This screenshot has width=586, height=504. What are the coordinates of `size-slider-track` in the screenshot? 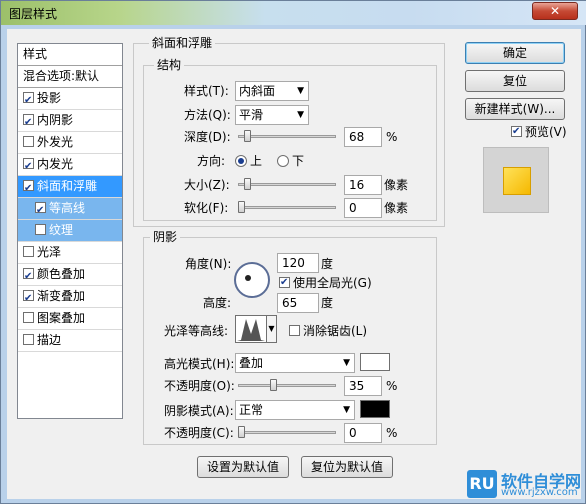 It's located at (287, 184).